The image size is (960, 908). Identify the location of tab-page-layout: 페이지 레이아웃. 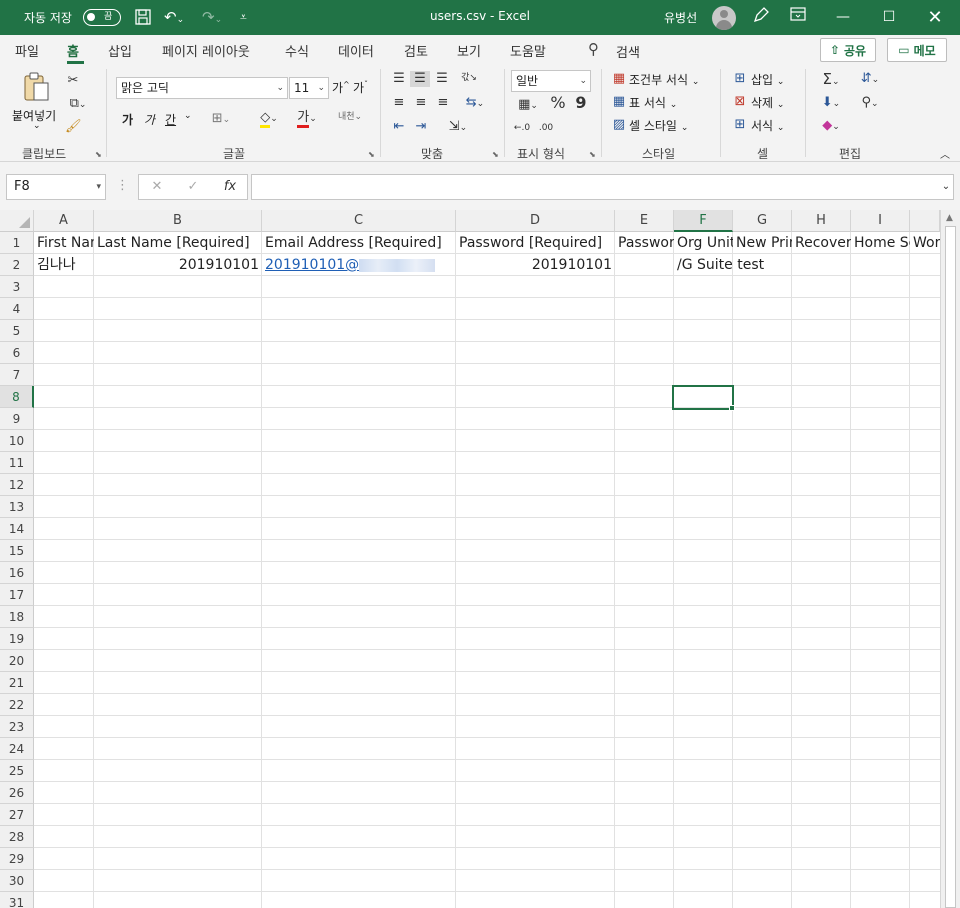
(206, 50).